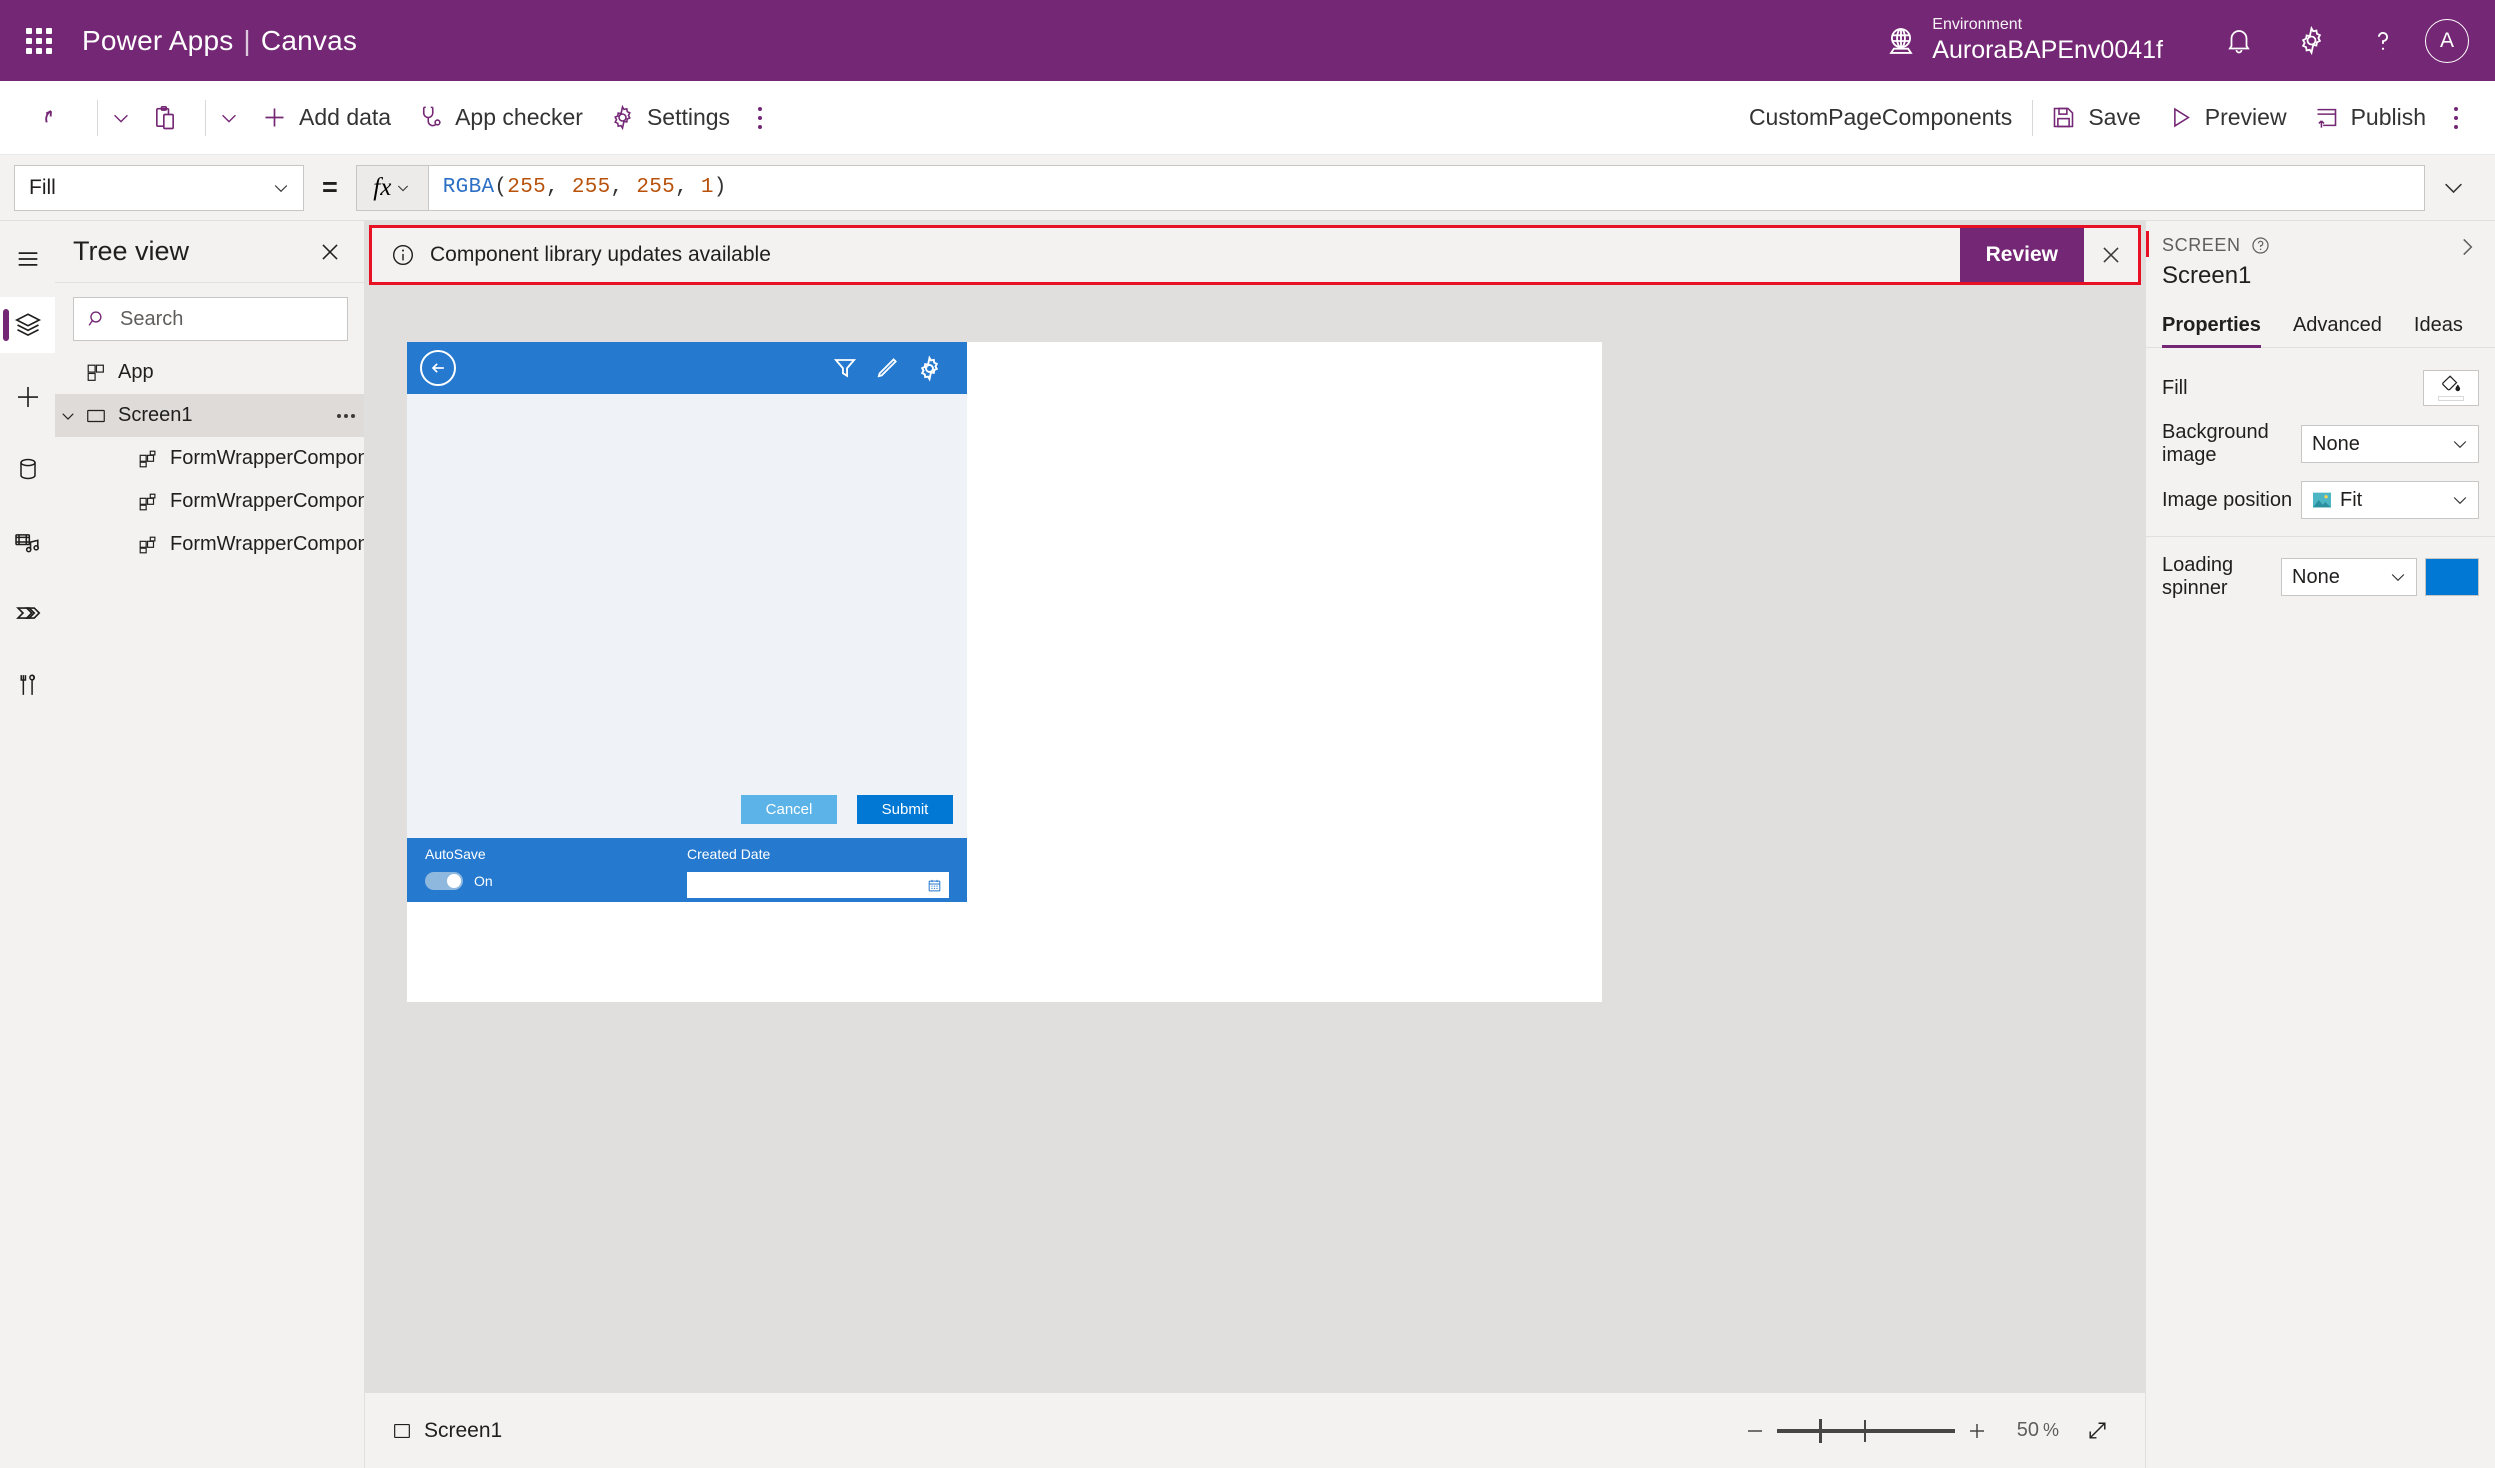 The height and width of the screenshot is (1468, 2495). I want to click on help-circle-icon, so click(2260, 245).